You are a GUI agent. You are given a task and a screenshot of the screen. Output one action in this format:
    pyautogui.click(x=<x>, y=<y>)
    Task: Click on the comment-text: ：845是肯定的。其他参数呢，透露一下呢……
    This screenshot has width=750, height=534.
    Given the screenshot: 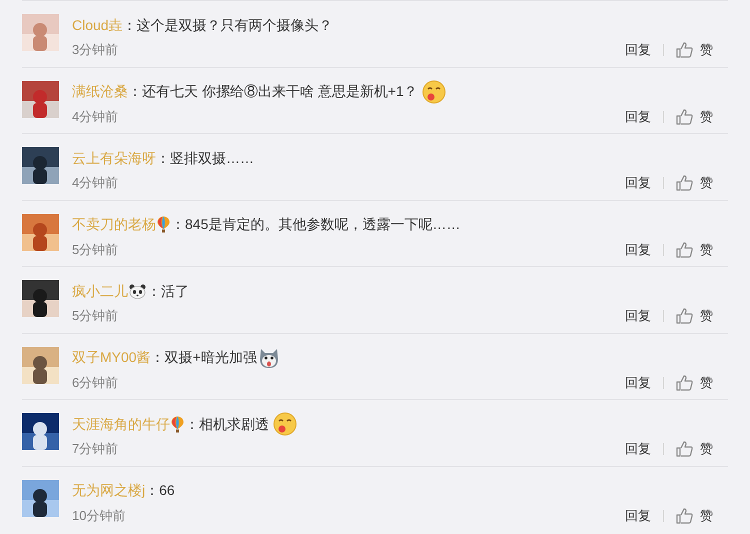 What is the action you would take?
    pyautogui.click(x=315, y=224)
    